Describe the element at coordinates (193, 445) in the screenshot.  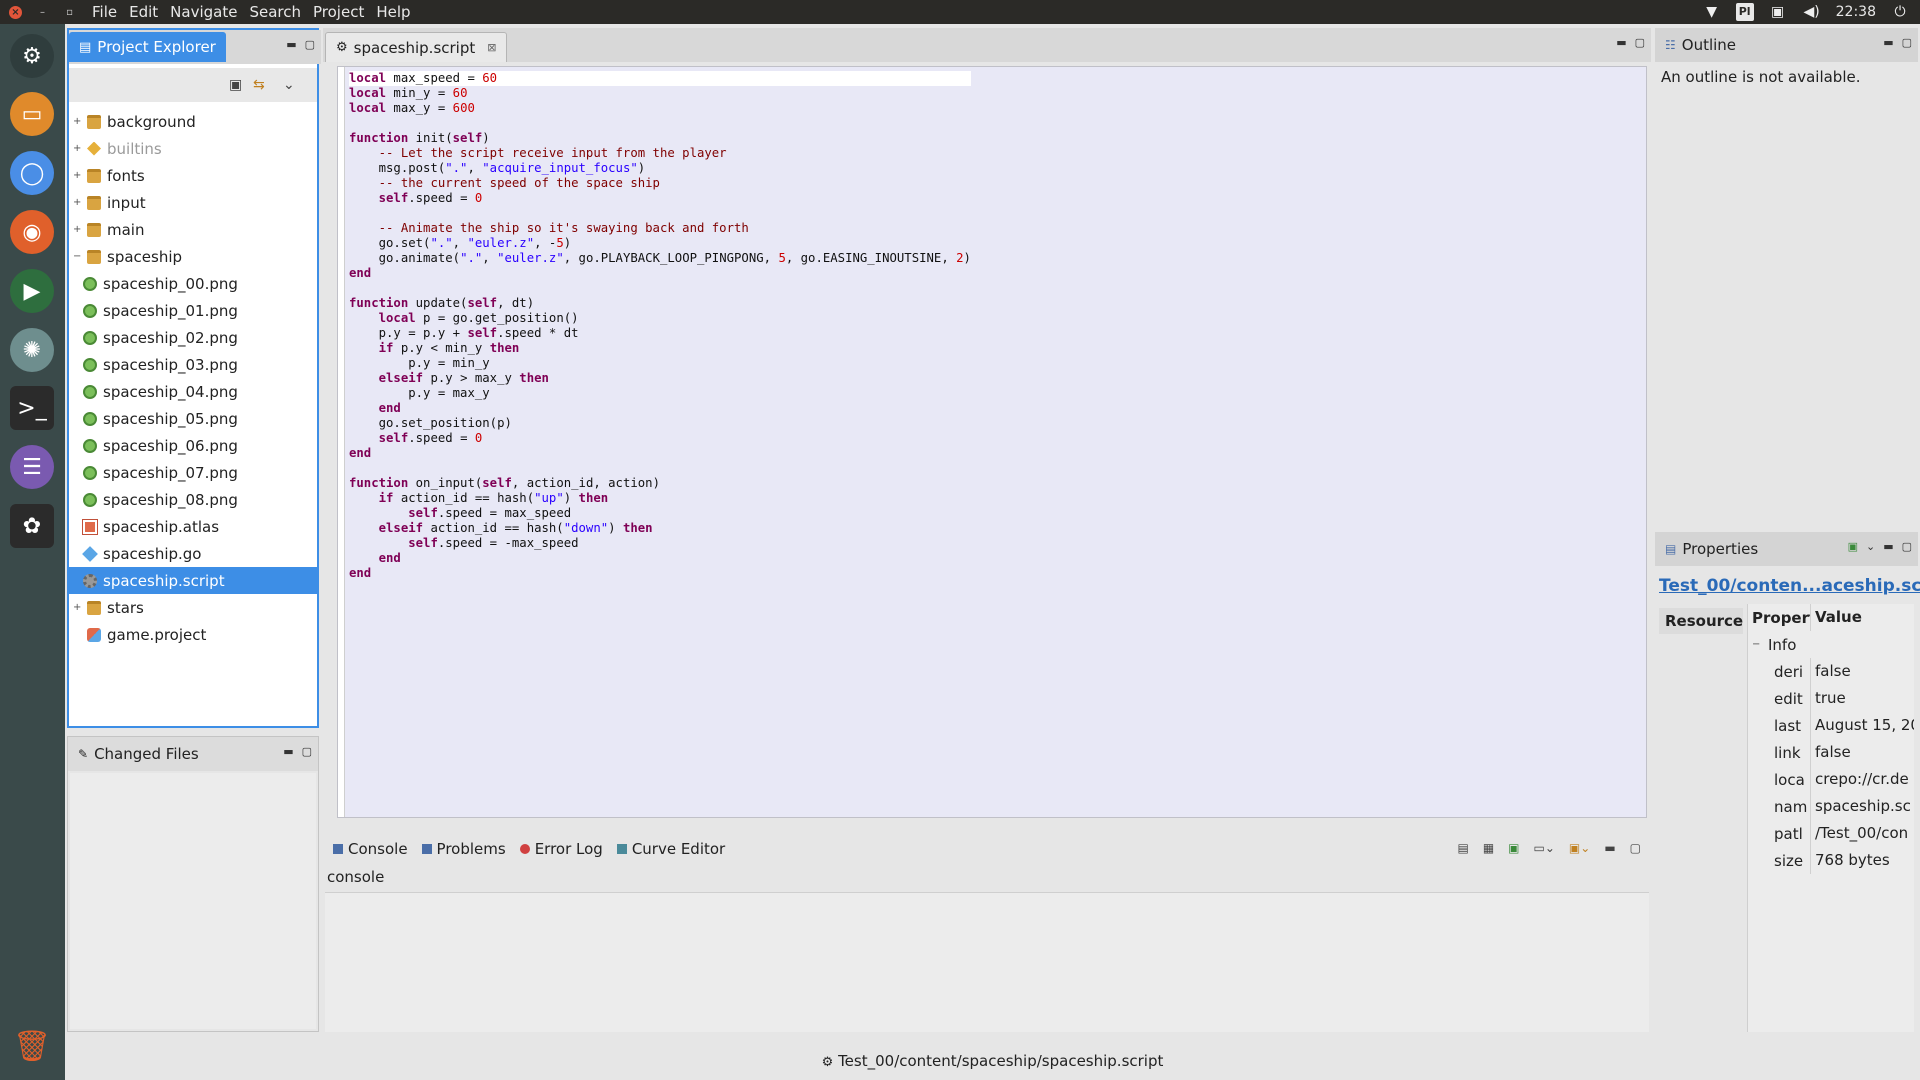
I see `tree-item: spaceship_06.png` at that location.